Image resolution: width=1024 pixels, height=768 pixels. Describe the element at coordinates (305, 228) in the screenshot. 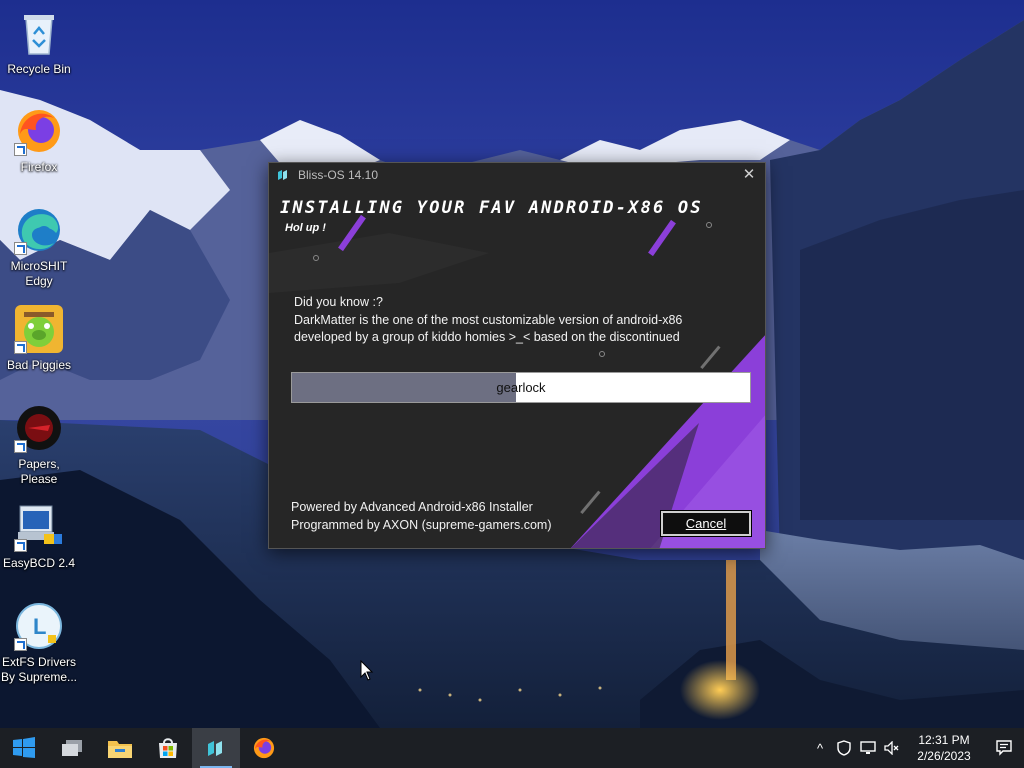

I see `installer-subhead: Hol up !` at that location.